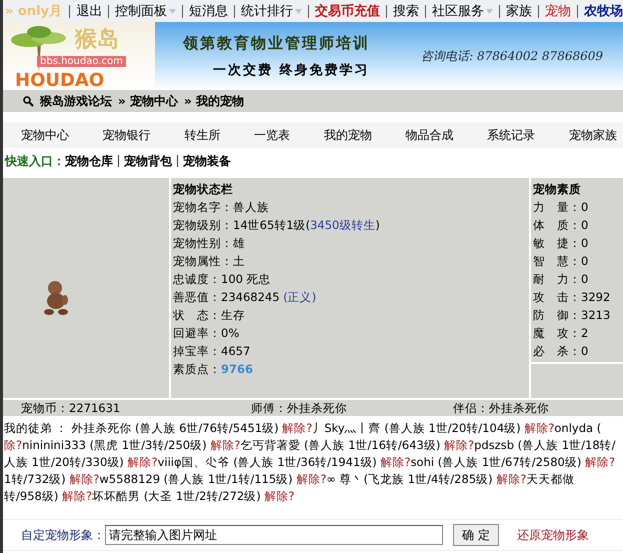 The height and width of the screenshot is (553, 623). Describe the element at coordinates (97, 40) in the screenshot. I see `logo-title: 猴岛` at that location.